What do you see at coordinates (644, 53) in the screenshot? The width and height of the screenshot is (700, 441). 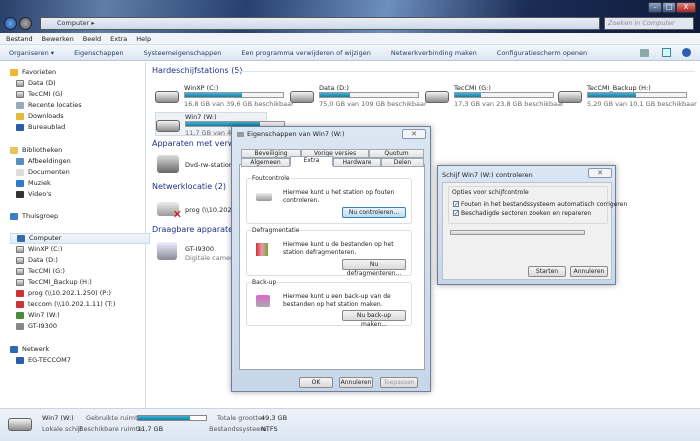 I see `view-options-icon` at bounding box center [644, 53].